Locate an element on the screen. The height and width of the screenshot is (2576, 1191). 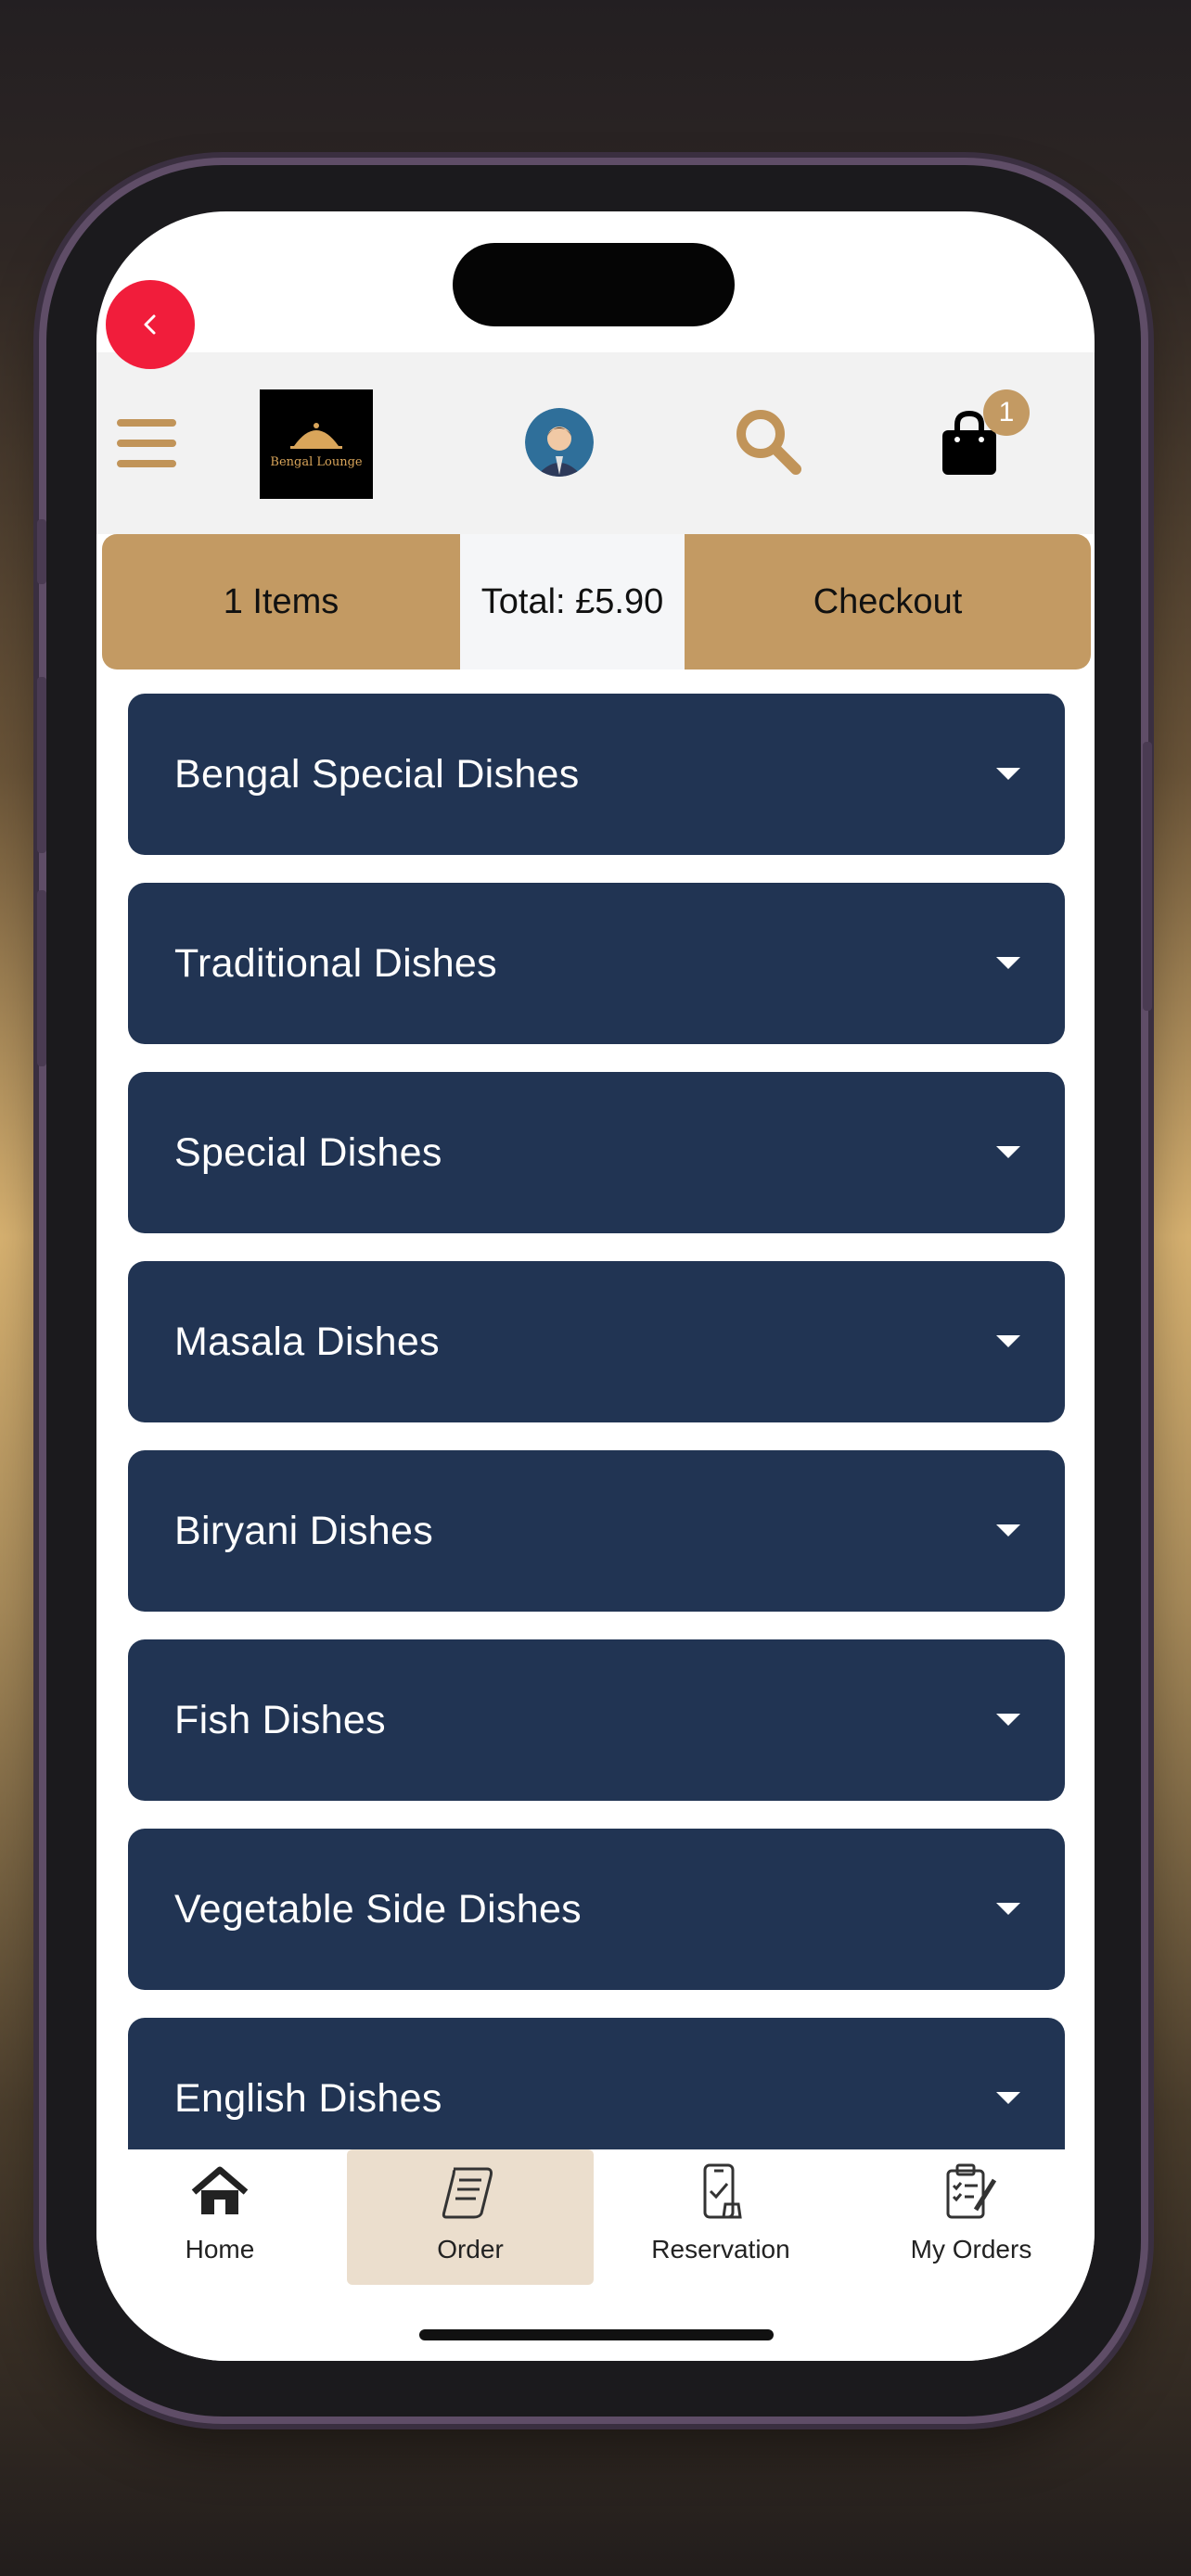
my-orders-clipboard-icon is located at coordinates (971, 2192).